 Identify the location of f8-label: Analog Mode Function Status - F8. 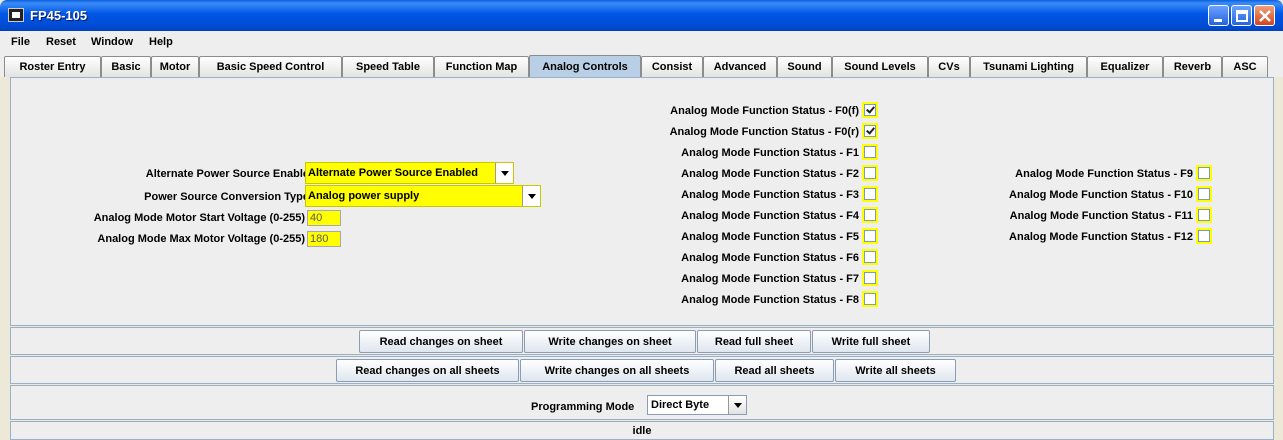
(770, 300).